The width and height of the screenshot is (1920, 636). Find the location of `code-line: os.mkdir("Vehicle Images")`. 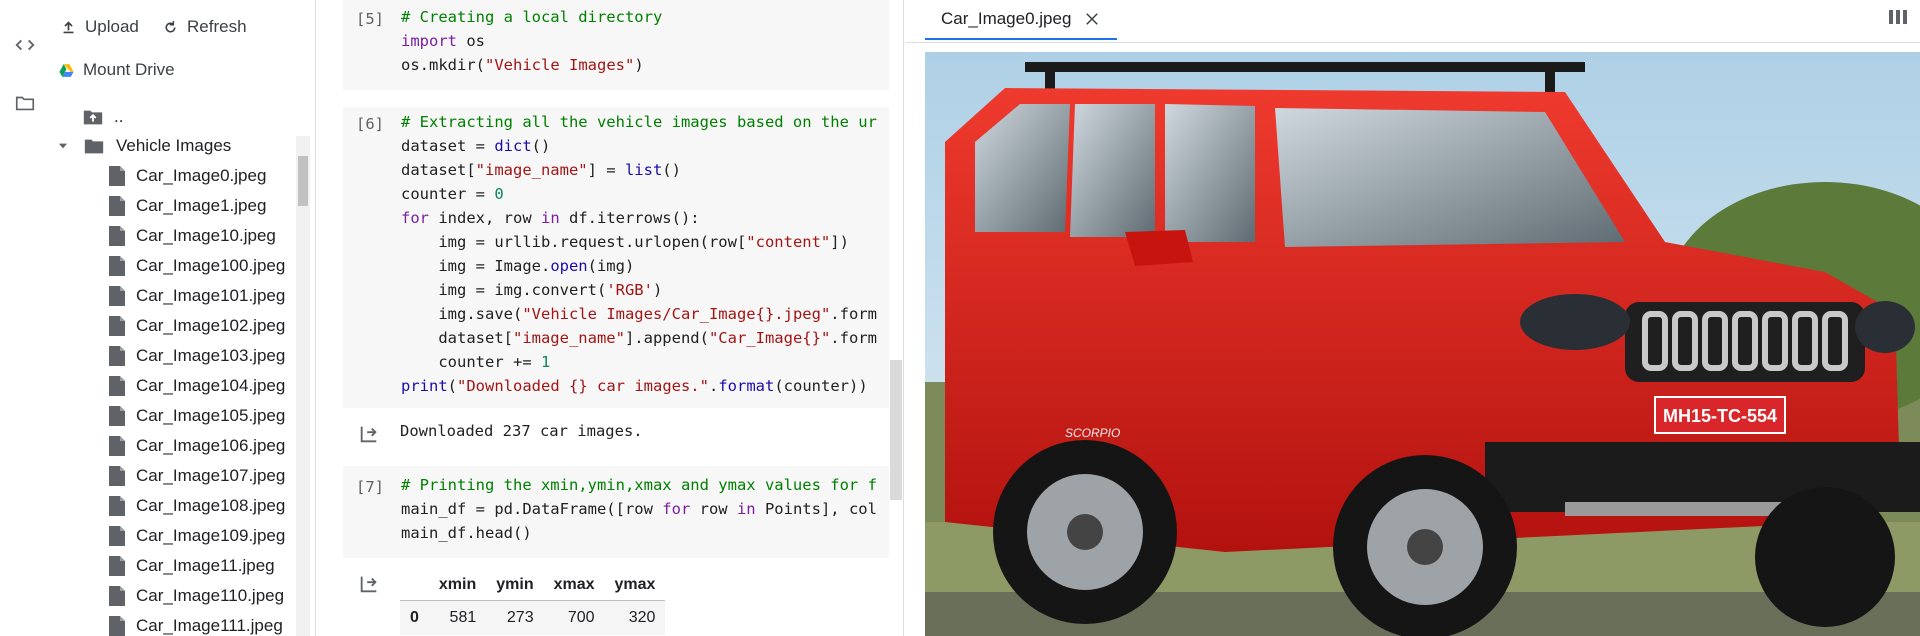

code-line: os.mkdir("Vehicle Images") is located at coordinates (522, 65).